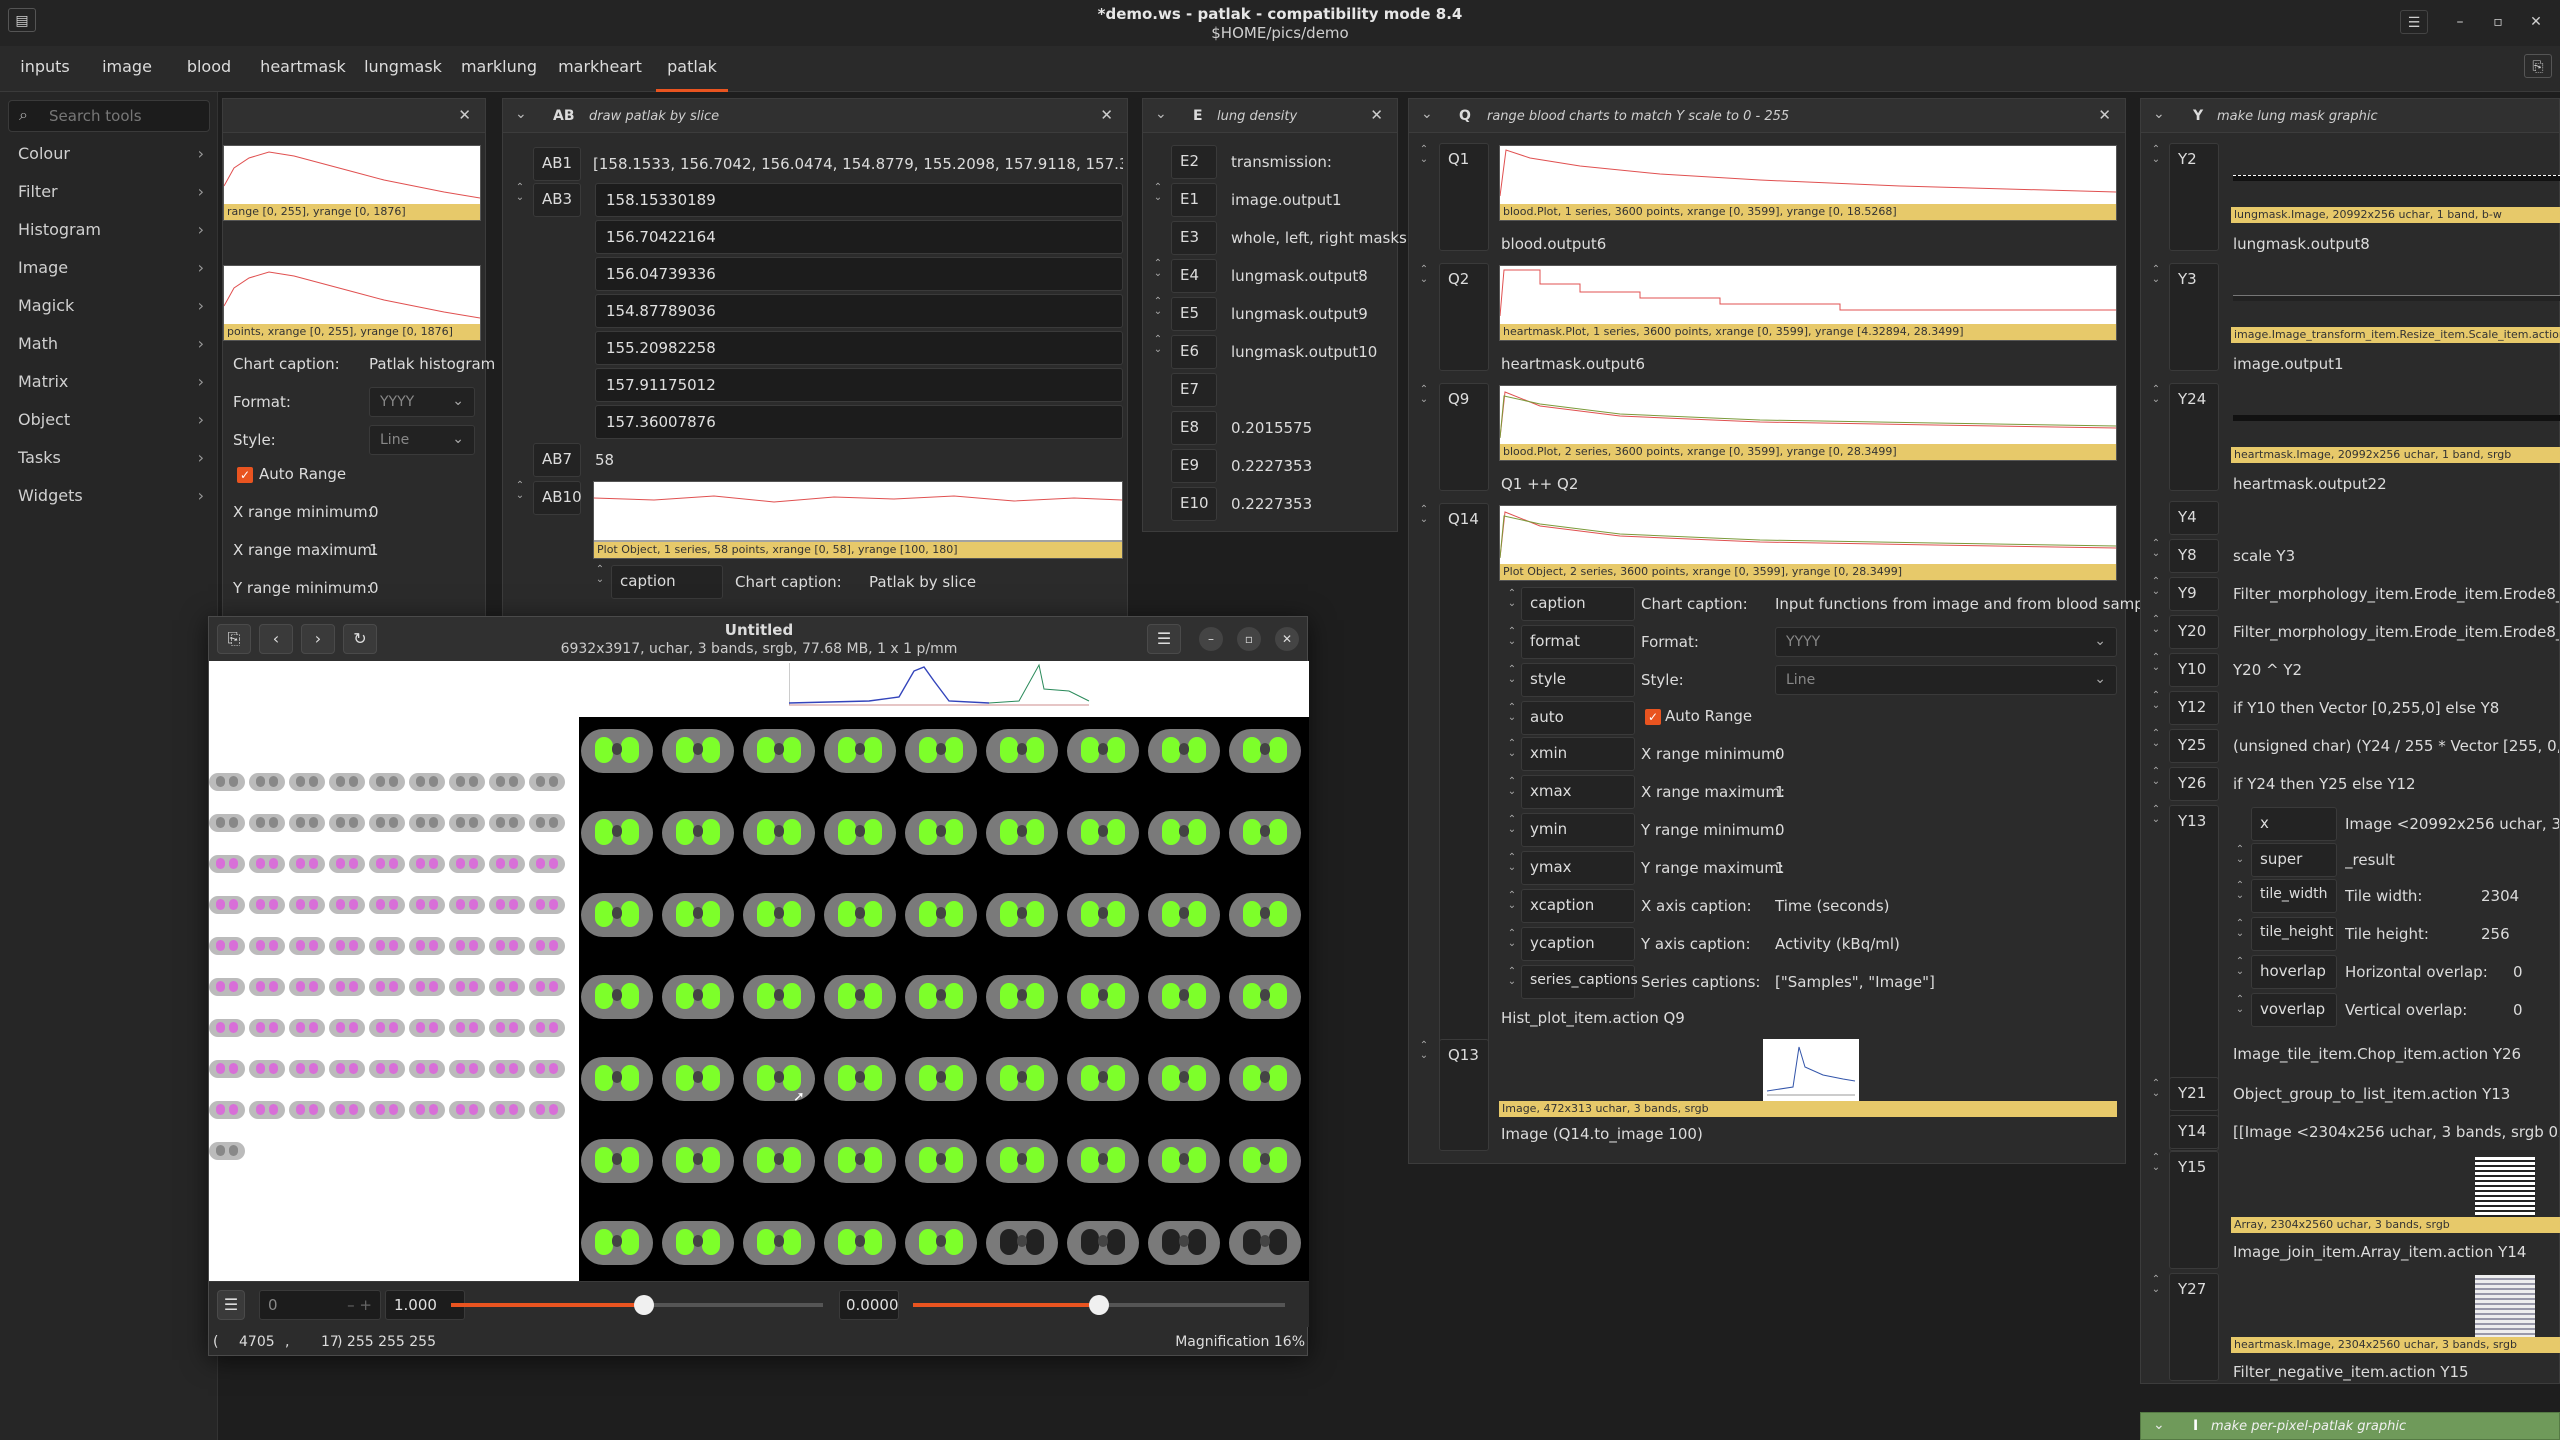 Image resolution: width=2560 pixels, height=1440 pixels. I want to click on y24-thumbnail, so click(2396, 418).